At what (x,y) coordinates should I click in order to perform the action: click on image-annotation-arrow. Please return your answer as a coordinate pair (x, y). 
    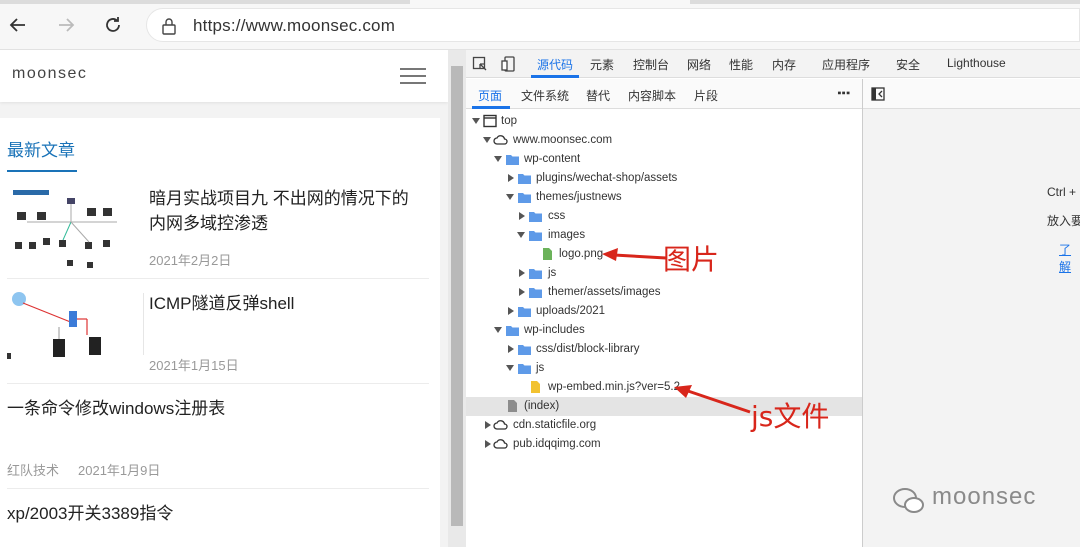
    Looking at the image, I should click on (634, 254).